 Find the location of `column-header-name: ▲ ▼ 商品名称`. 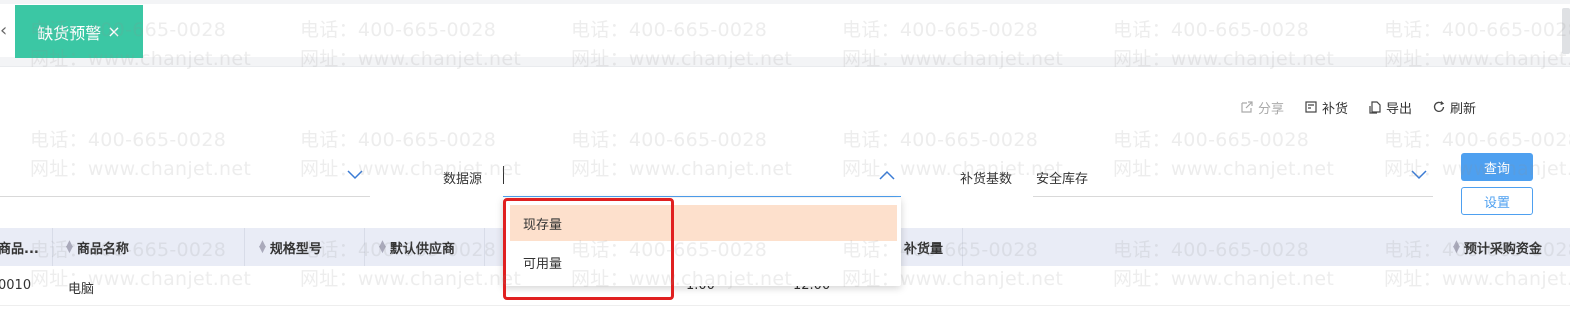

column-header-name: ▲ ▼ 商品名称 is located at coordinates (97, 247).